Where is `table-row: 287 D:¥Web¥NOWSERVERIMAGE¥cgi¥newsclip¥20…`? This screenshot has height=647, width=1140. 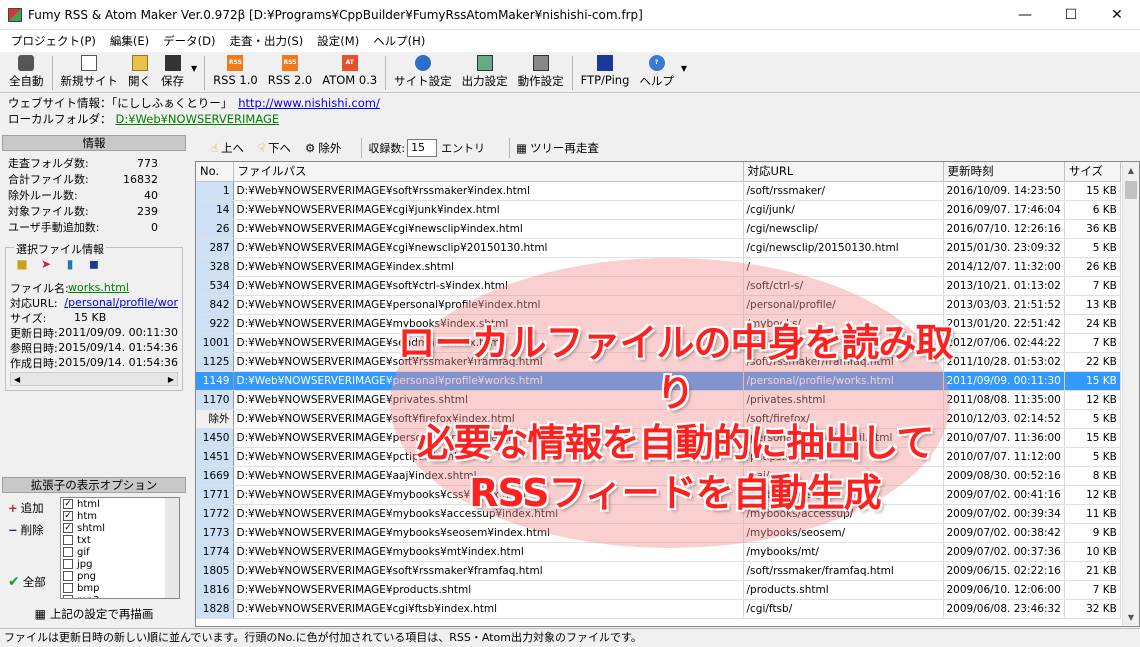
table-row: 287 D:¥Web¥NOWSERVERIMAGE¥cgi¥newsclip¥20… is located at coordinates (658, 248).